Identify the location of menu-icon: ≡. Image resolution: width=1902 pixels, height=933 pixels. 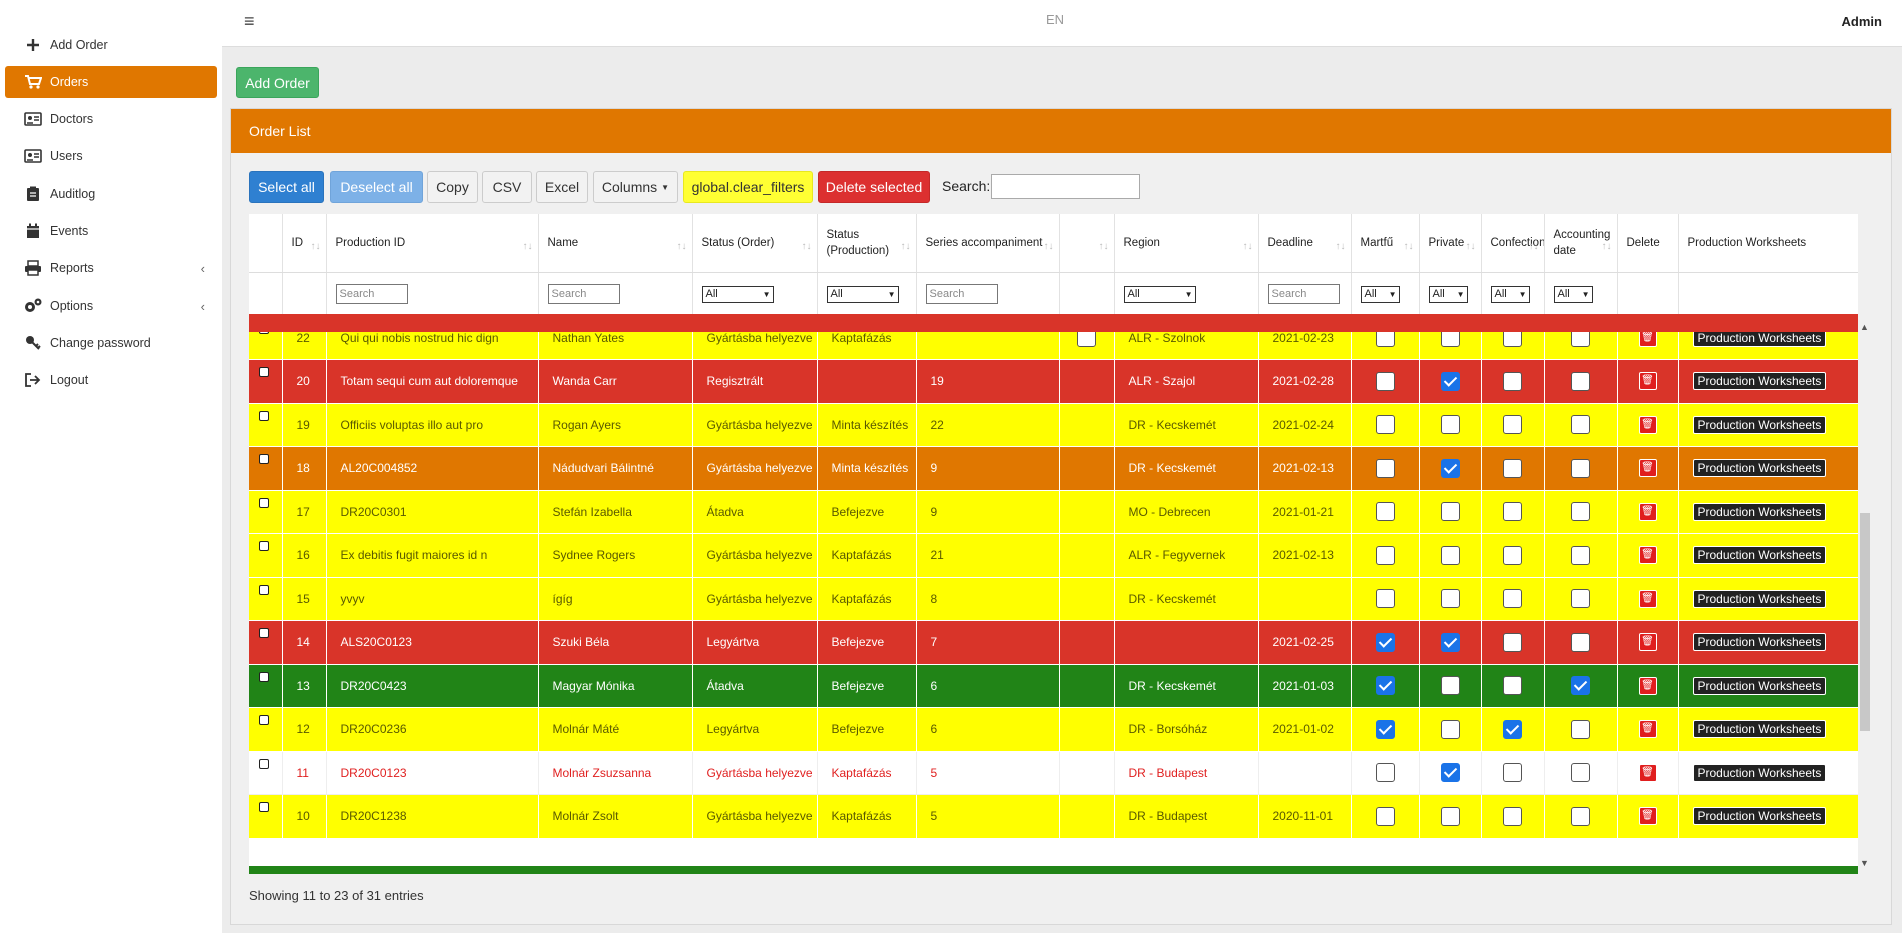
(249, 21).